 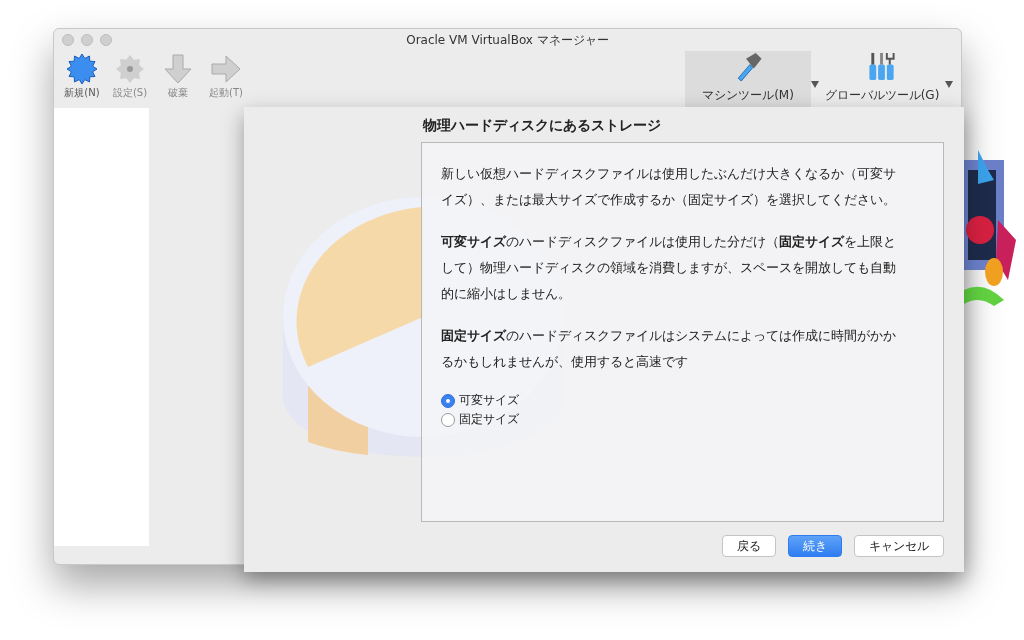 What do you see at coordinates (87, 40) in the screenshot?
I see `minimize-button` at bounding box center [87, 40].